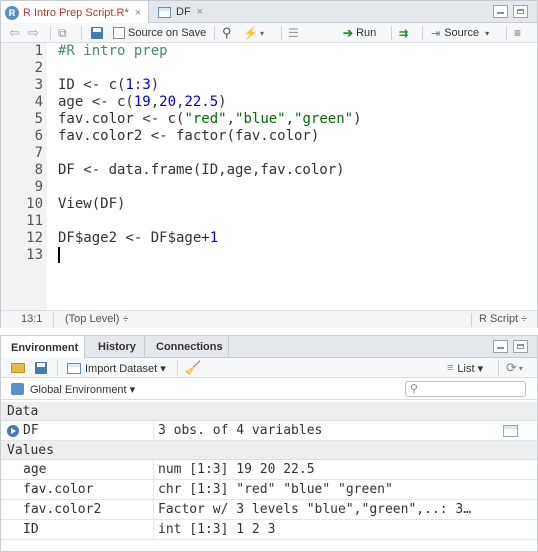 This screenshot has height=552, width=538. What do you see at coordinates (33, 33) in the screenshot?
I see `forward-arrow-icon: ⇨` at bounding box center [33, 33].